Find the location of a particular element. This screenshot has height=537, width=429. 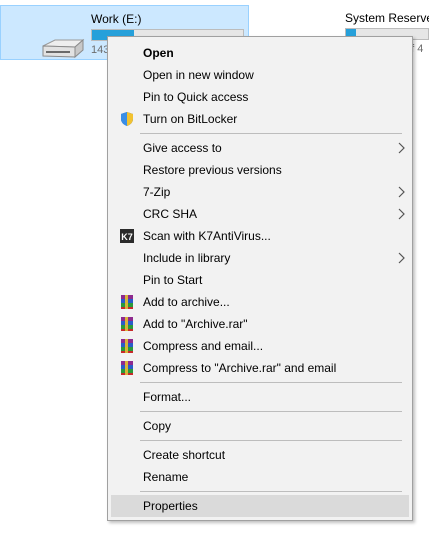

menu-item-properties: Properties is located at coordinates (260, 506).